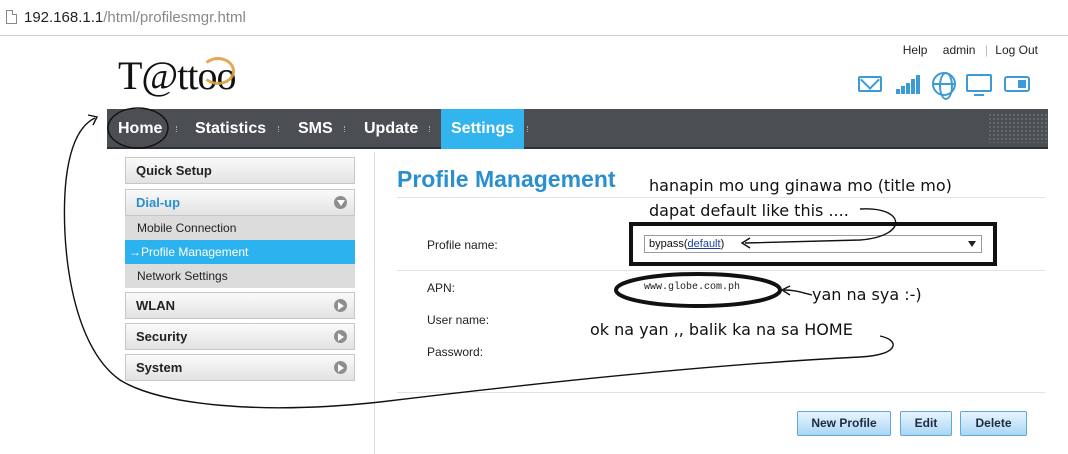 The image size is (1068, 454). Describe the element at coordinates (813, 244) in the screenshot. I see `annotation-box` at that location.